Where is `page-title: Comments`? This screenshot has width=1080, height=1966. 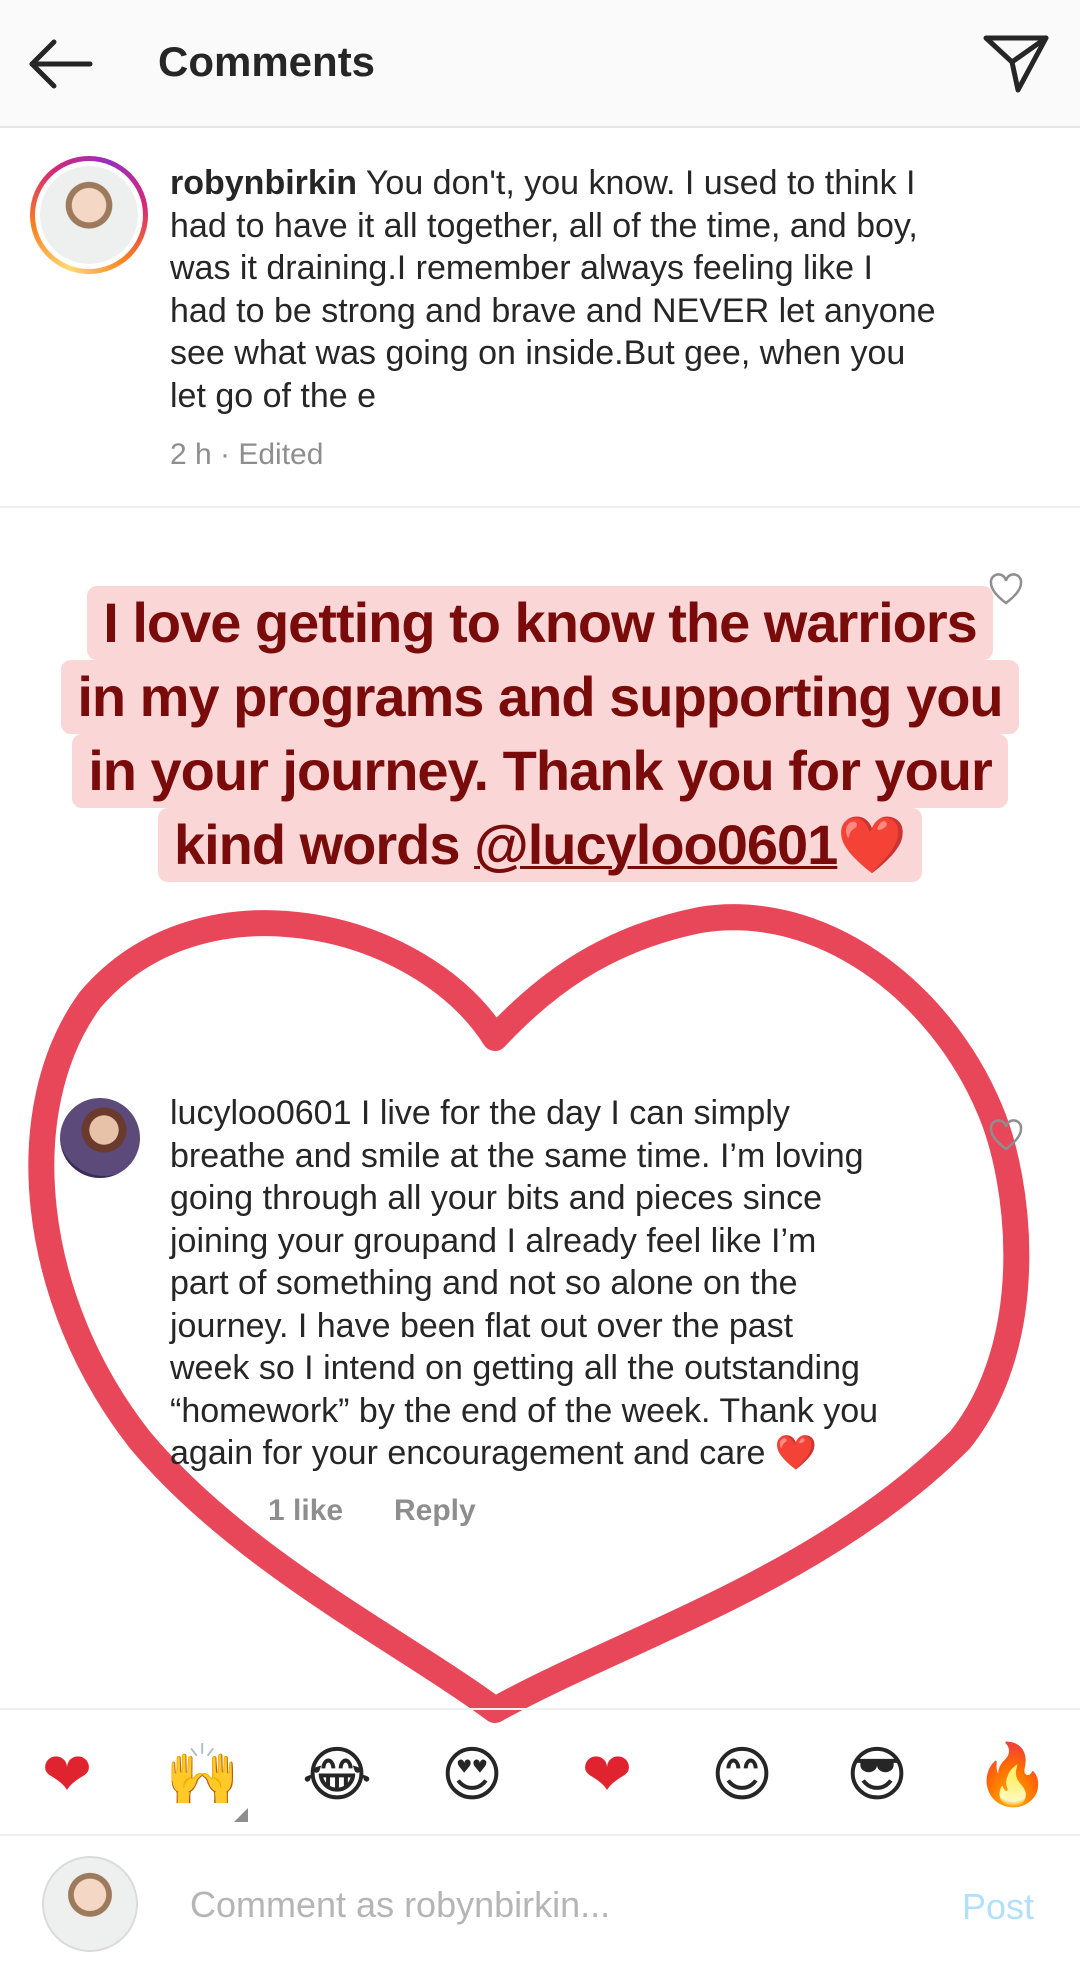 page-title: Comments is located at coordinates (267, 61).